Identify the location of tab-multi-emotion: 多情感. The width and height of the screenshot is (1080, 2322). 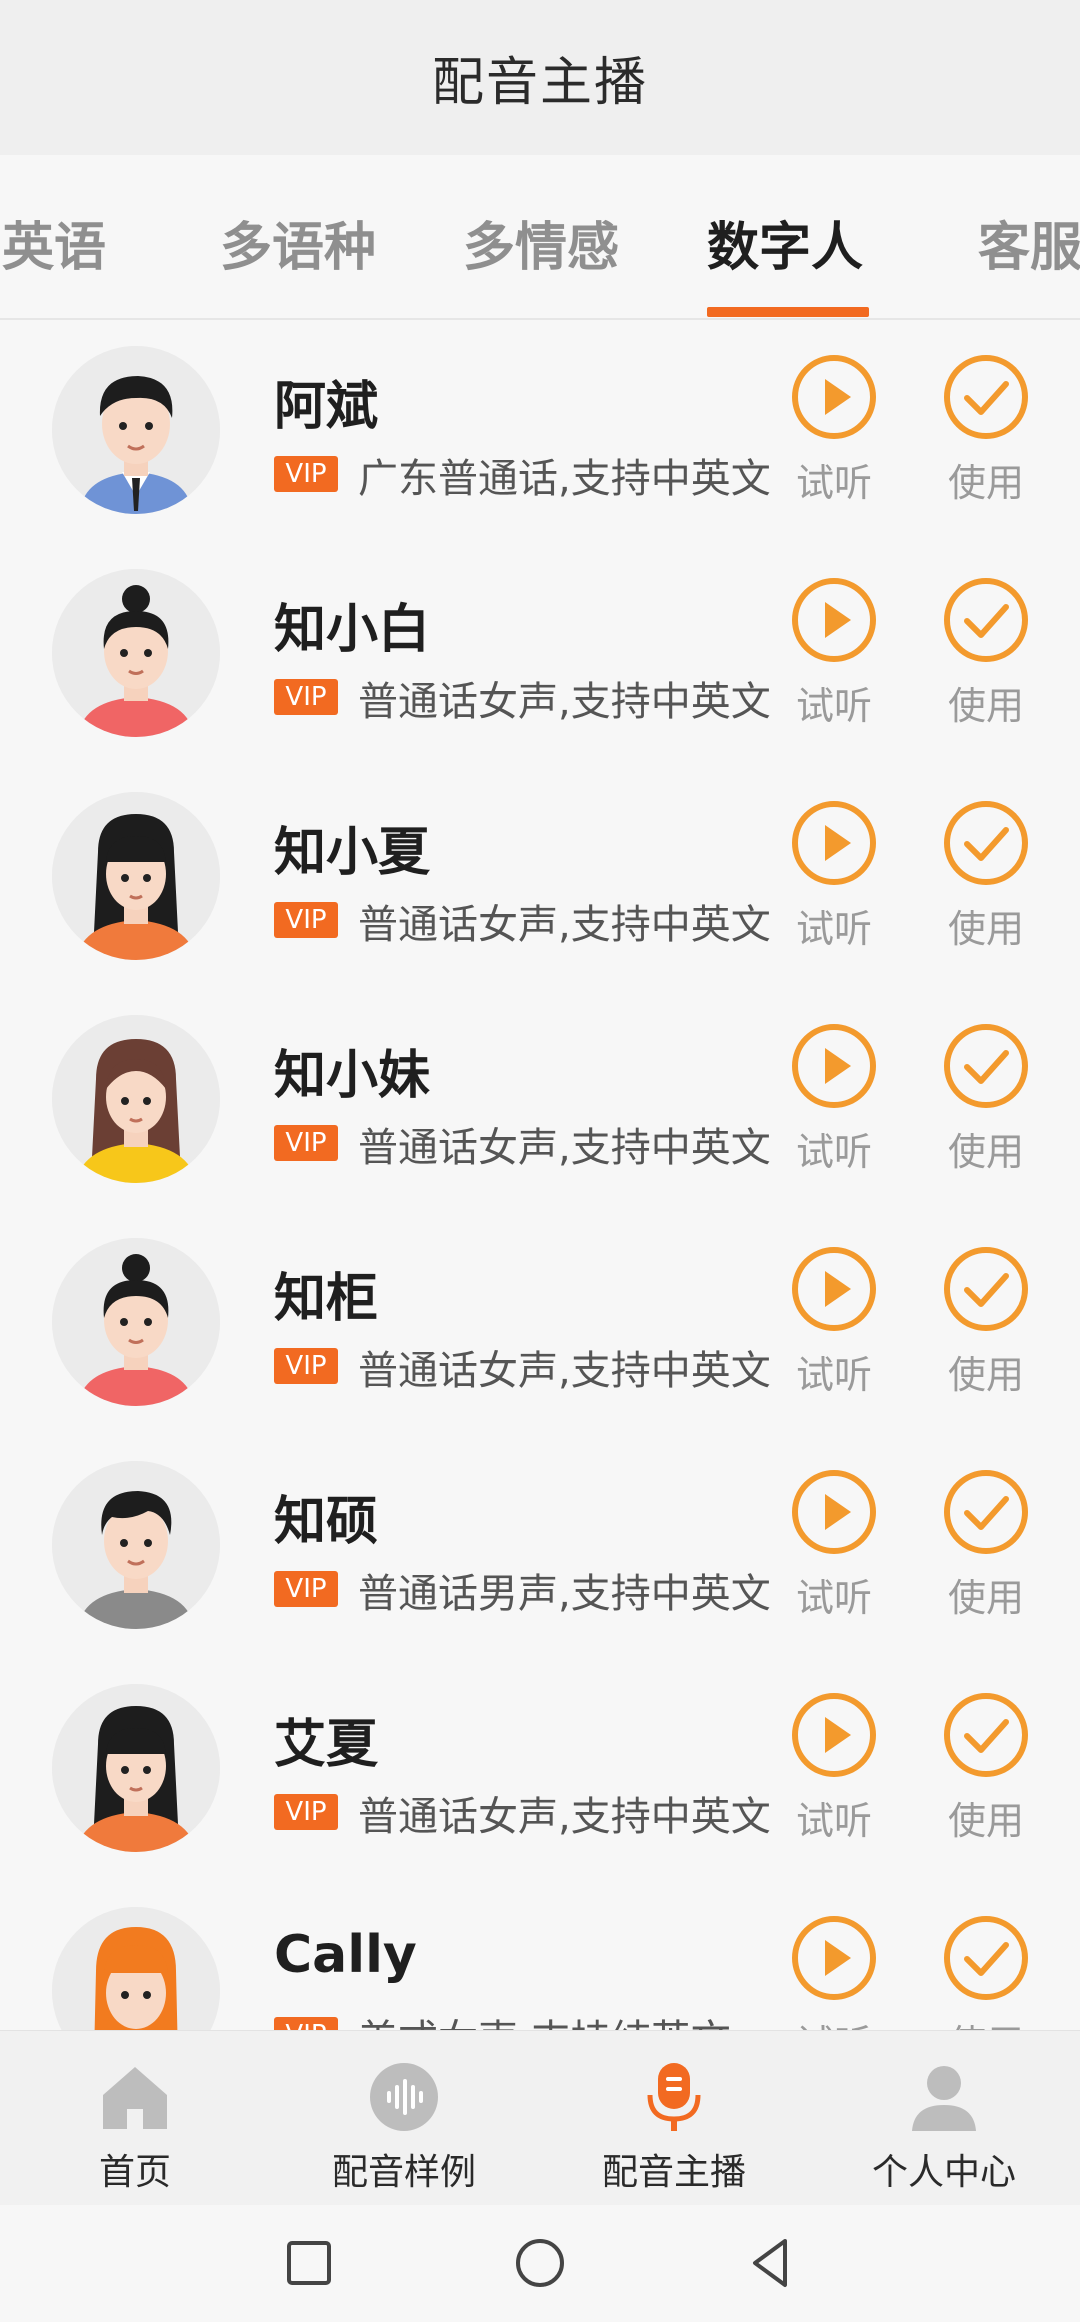
(541, 242).